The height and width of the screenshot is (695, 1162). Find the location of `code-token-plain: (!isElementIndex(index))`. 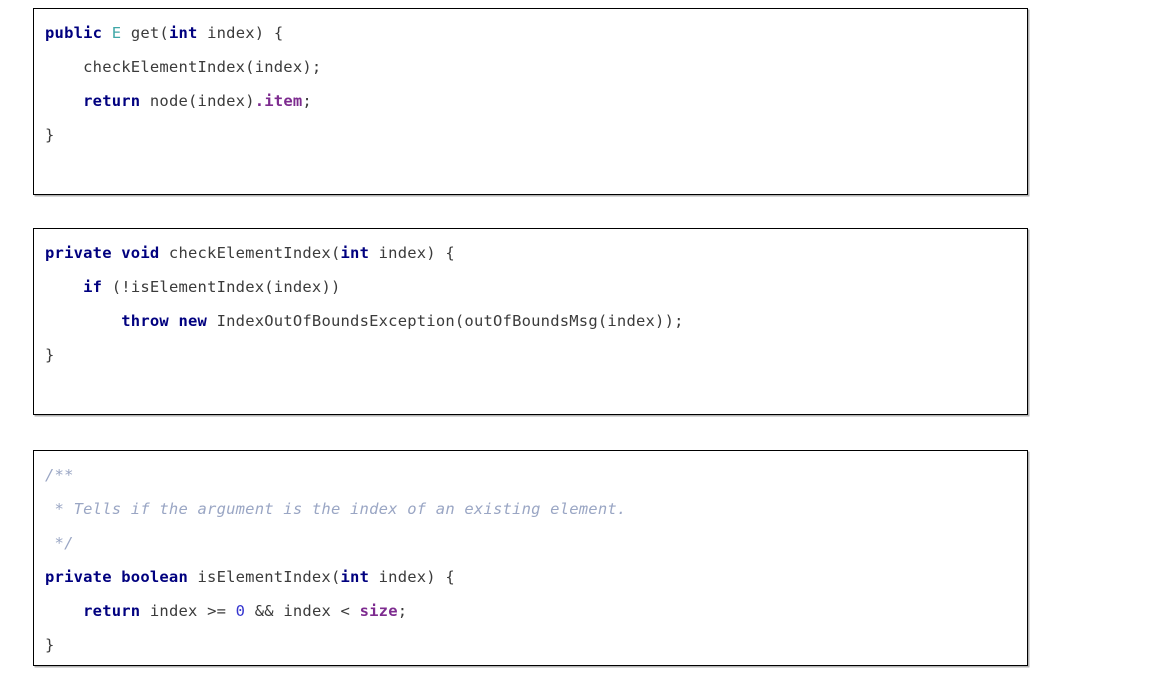

code-token-plain: (!isElementIndex(index)) is located at coordinates (221, 287).